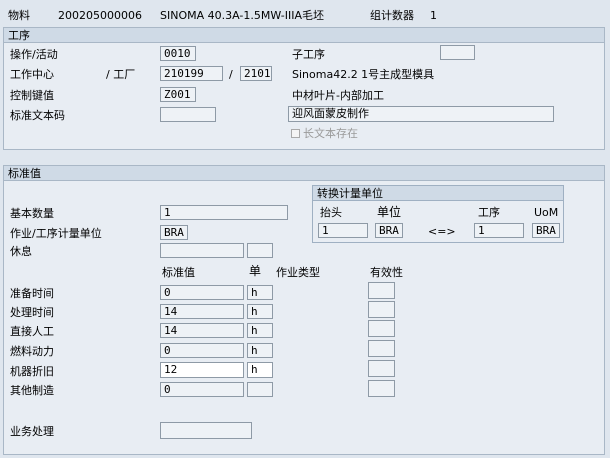 Image resolution: width=610 pixels, height=458 pixels. I want to click on row-setup-validity, so click(381, 290).